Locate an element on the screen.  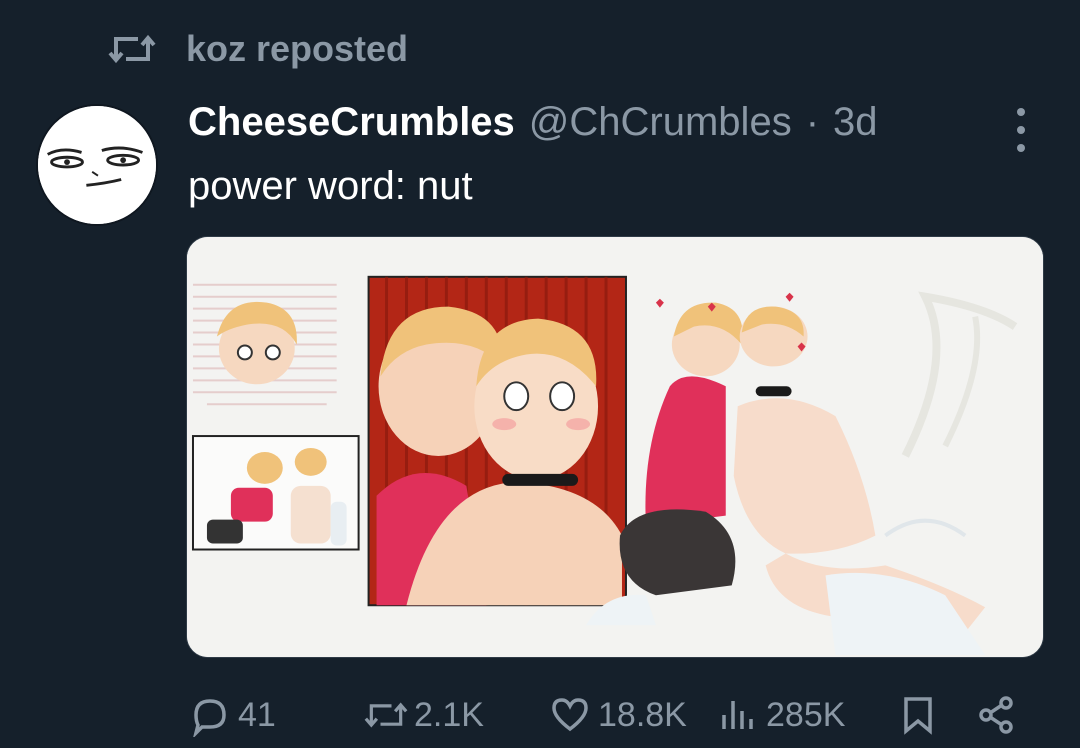
like-button: 18.8K is located at coordinates (617, 715).